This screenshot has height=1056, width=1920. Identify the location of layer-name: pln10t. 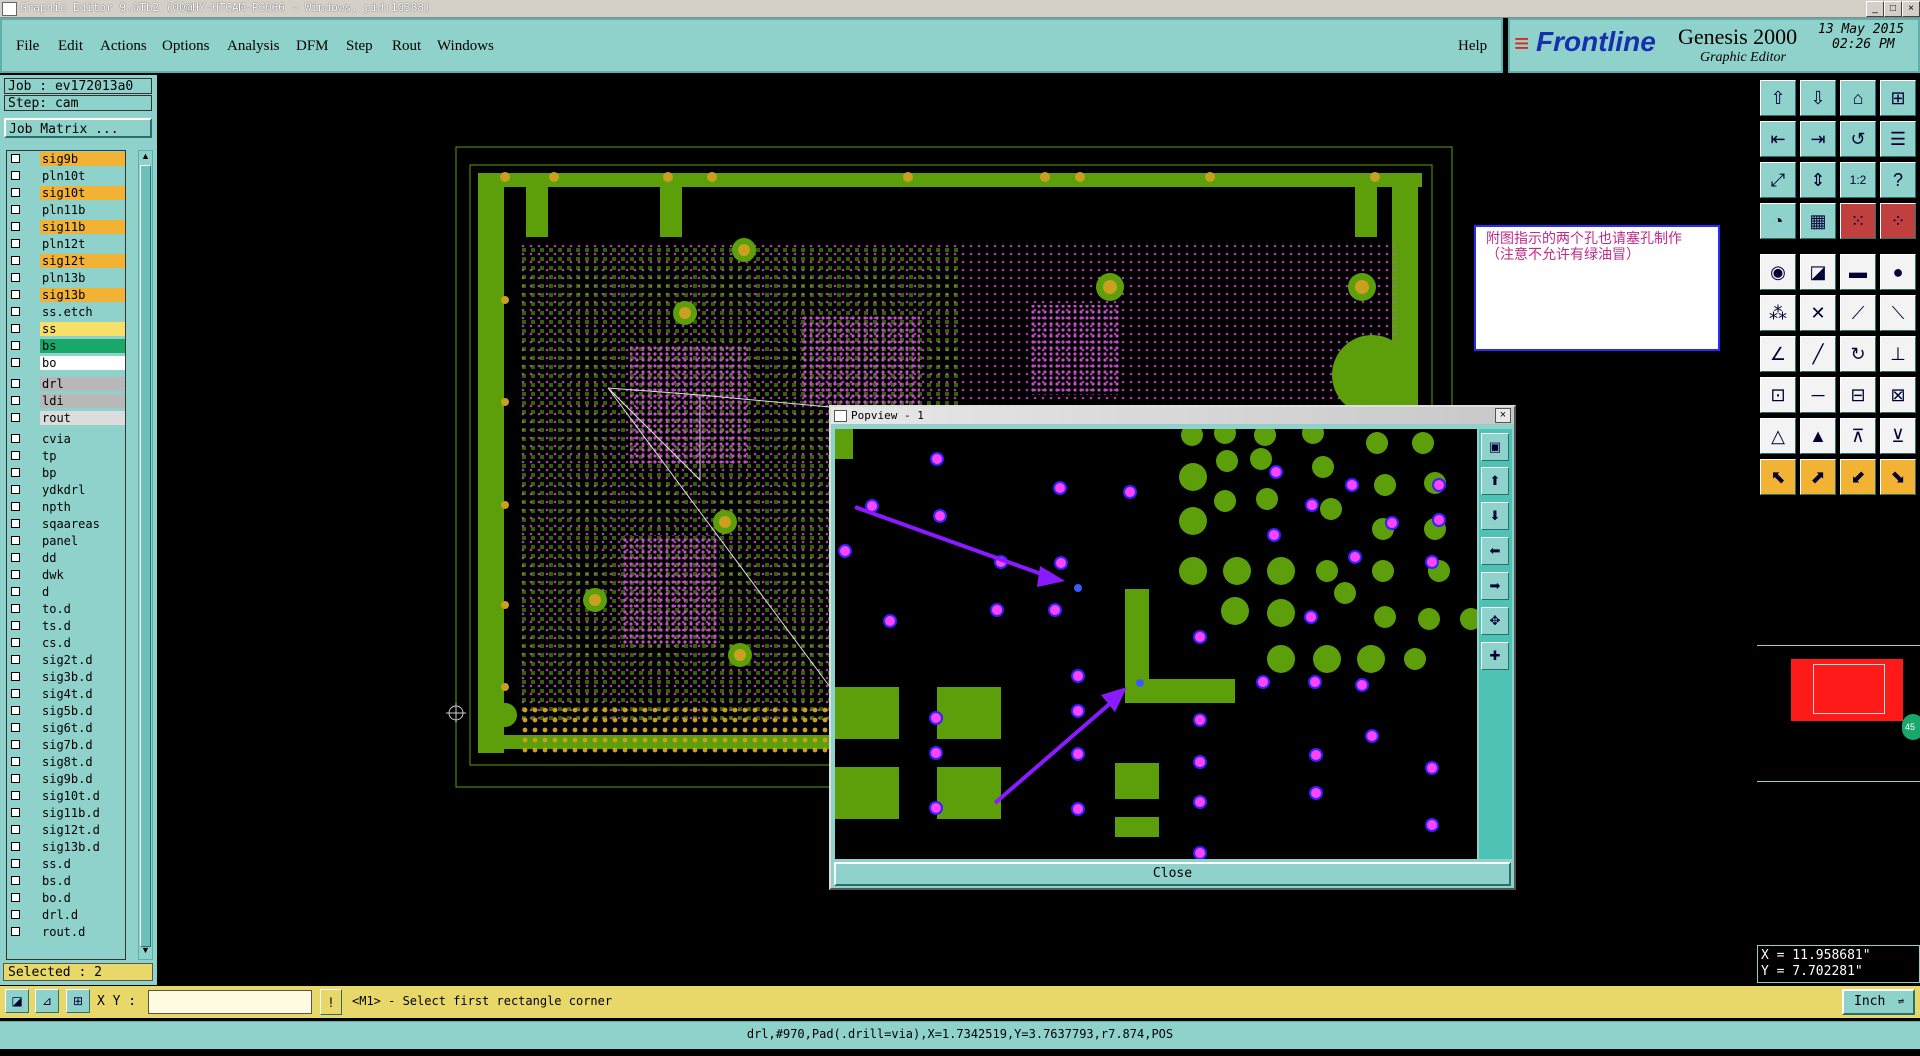
(82, 176).